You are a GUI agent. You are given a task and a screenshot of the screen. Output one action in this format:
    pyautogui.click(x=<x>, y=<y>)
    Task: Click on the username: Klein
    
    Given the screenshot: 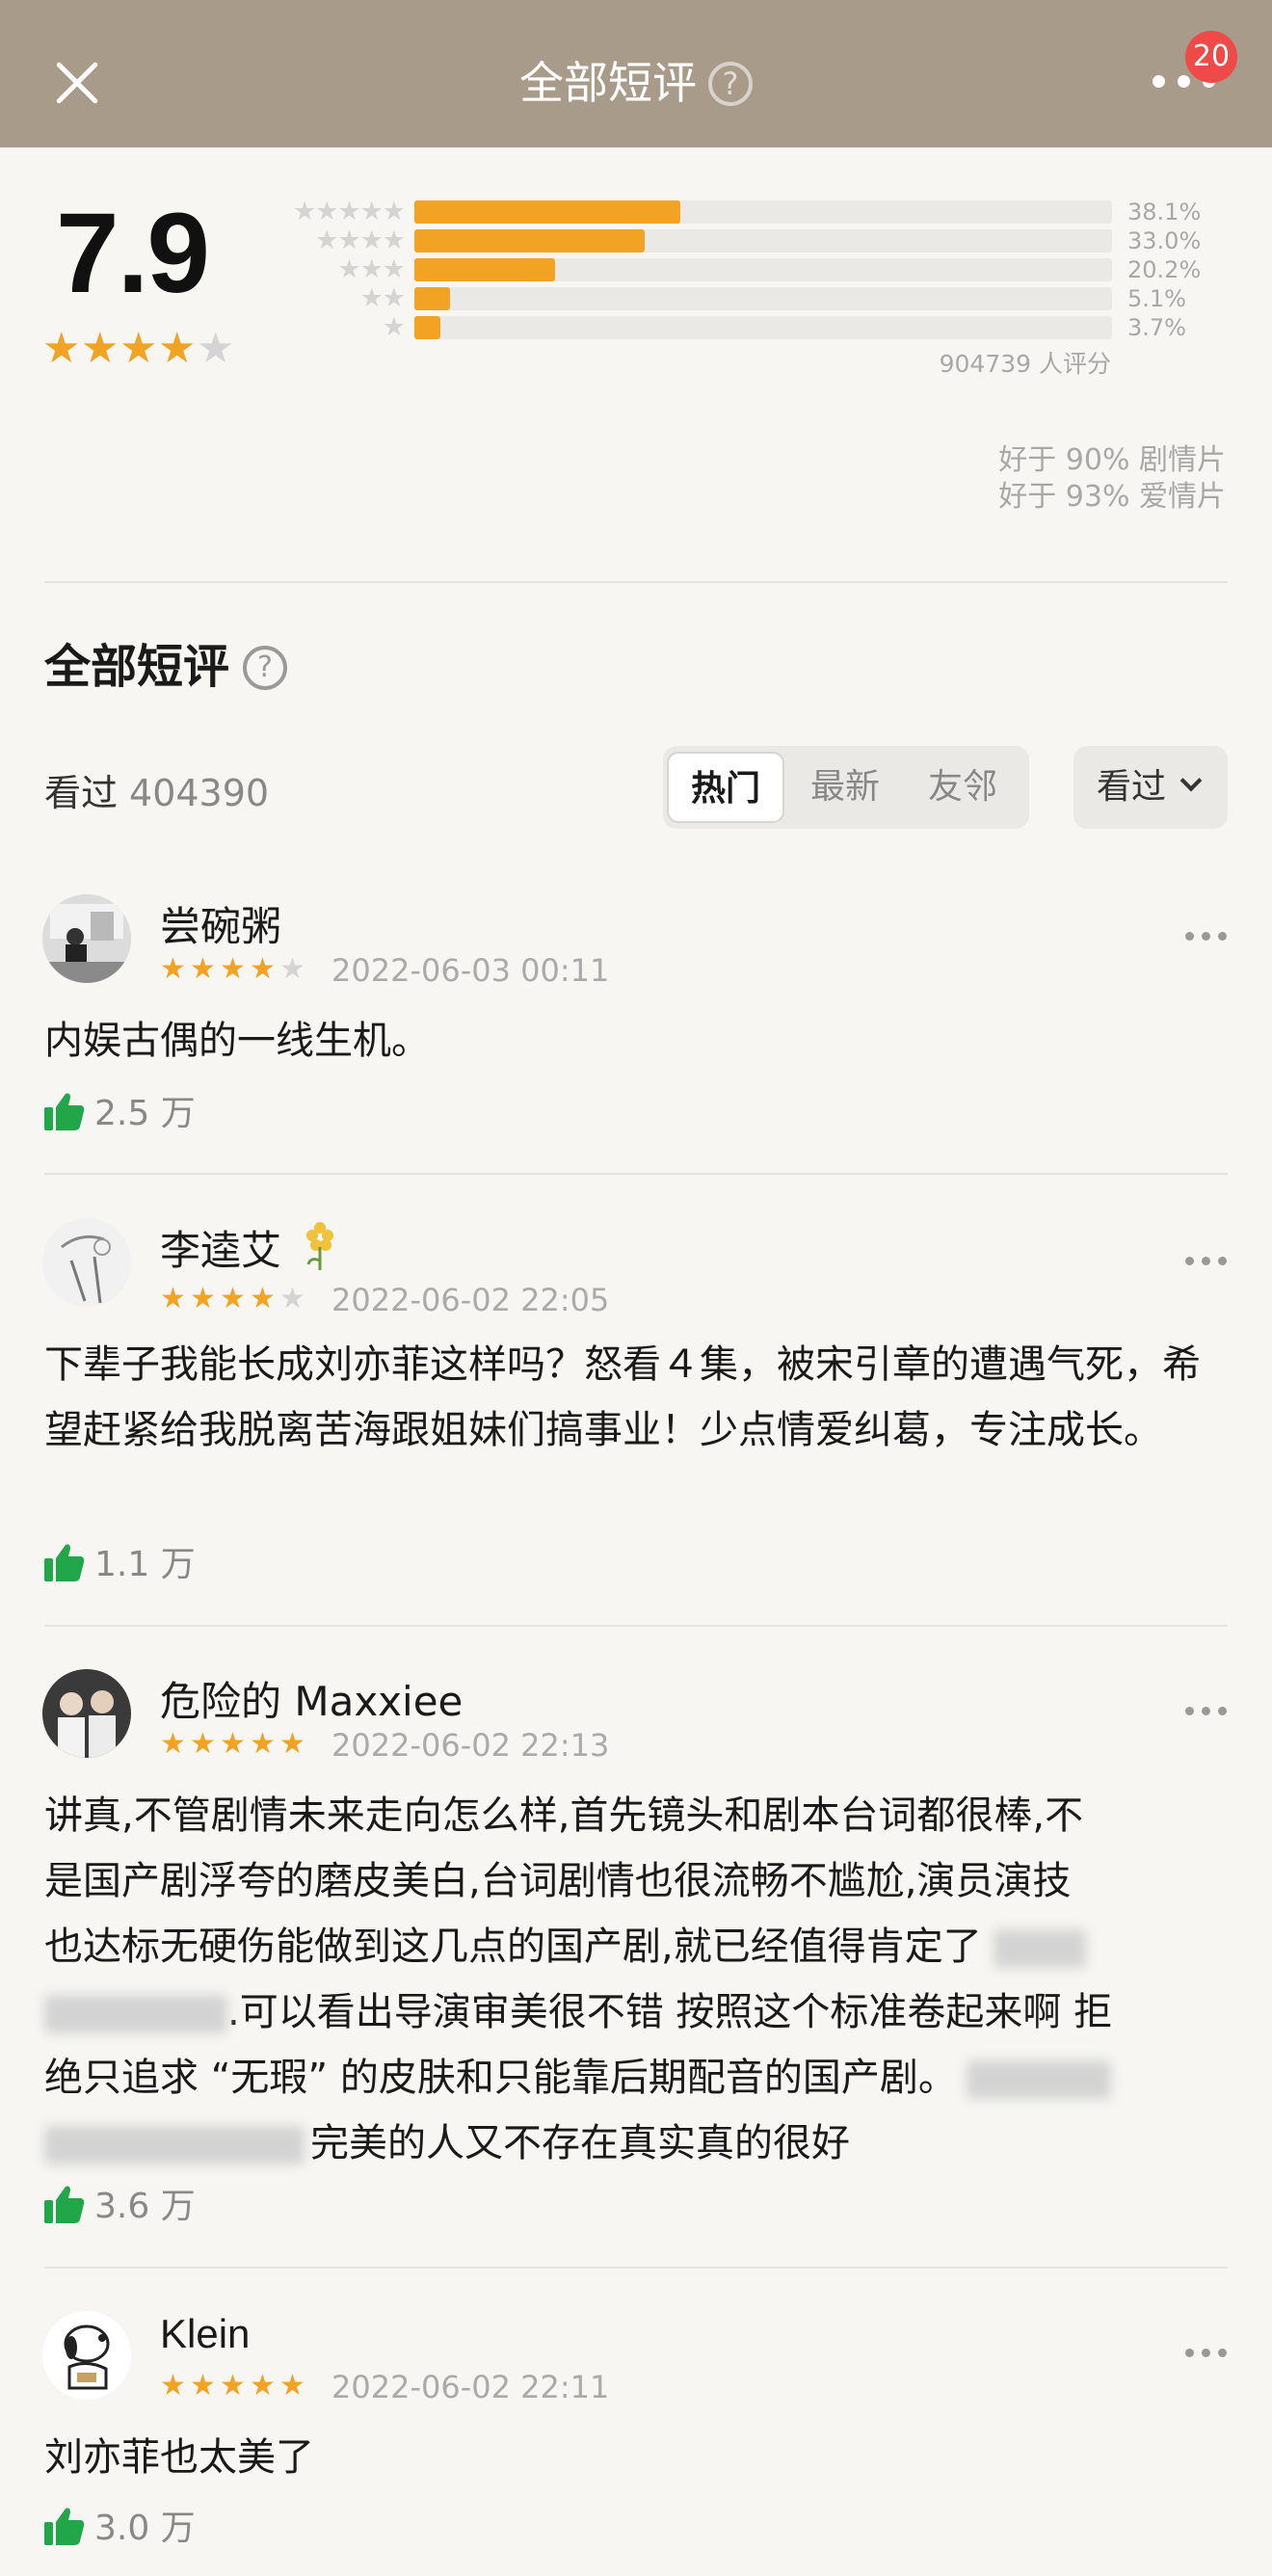 What is the action you would take?
    pyautogui.click(x=205, y=2334)
    